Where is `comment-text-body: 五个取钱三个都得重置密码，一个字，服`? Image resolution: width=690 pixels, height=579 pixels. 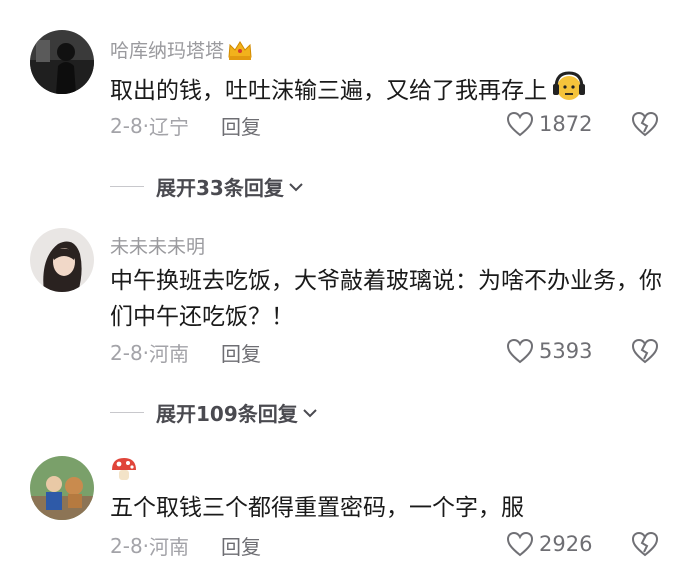 comment-text-body: 五个取钱三个都得重置密码，一个字，服 is located at coordinates (317, 508).